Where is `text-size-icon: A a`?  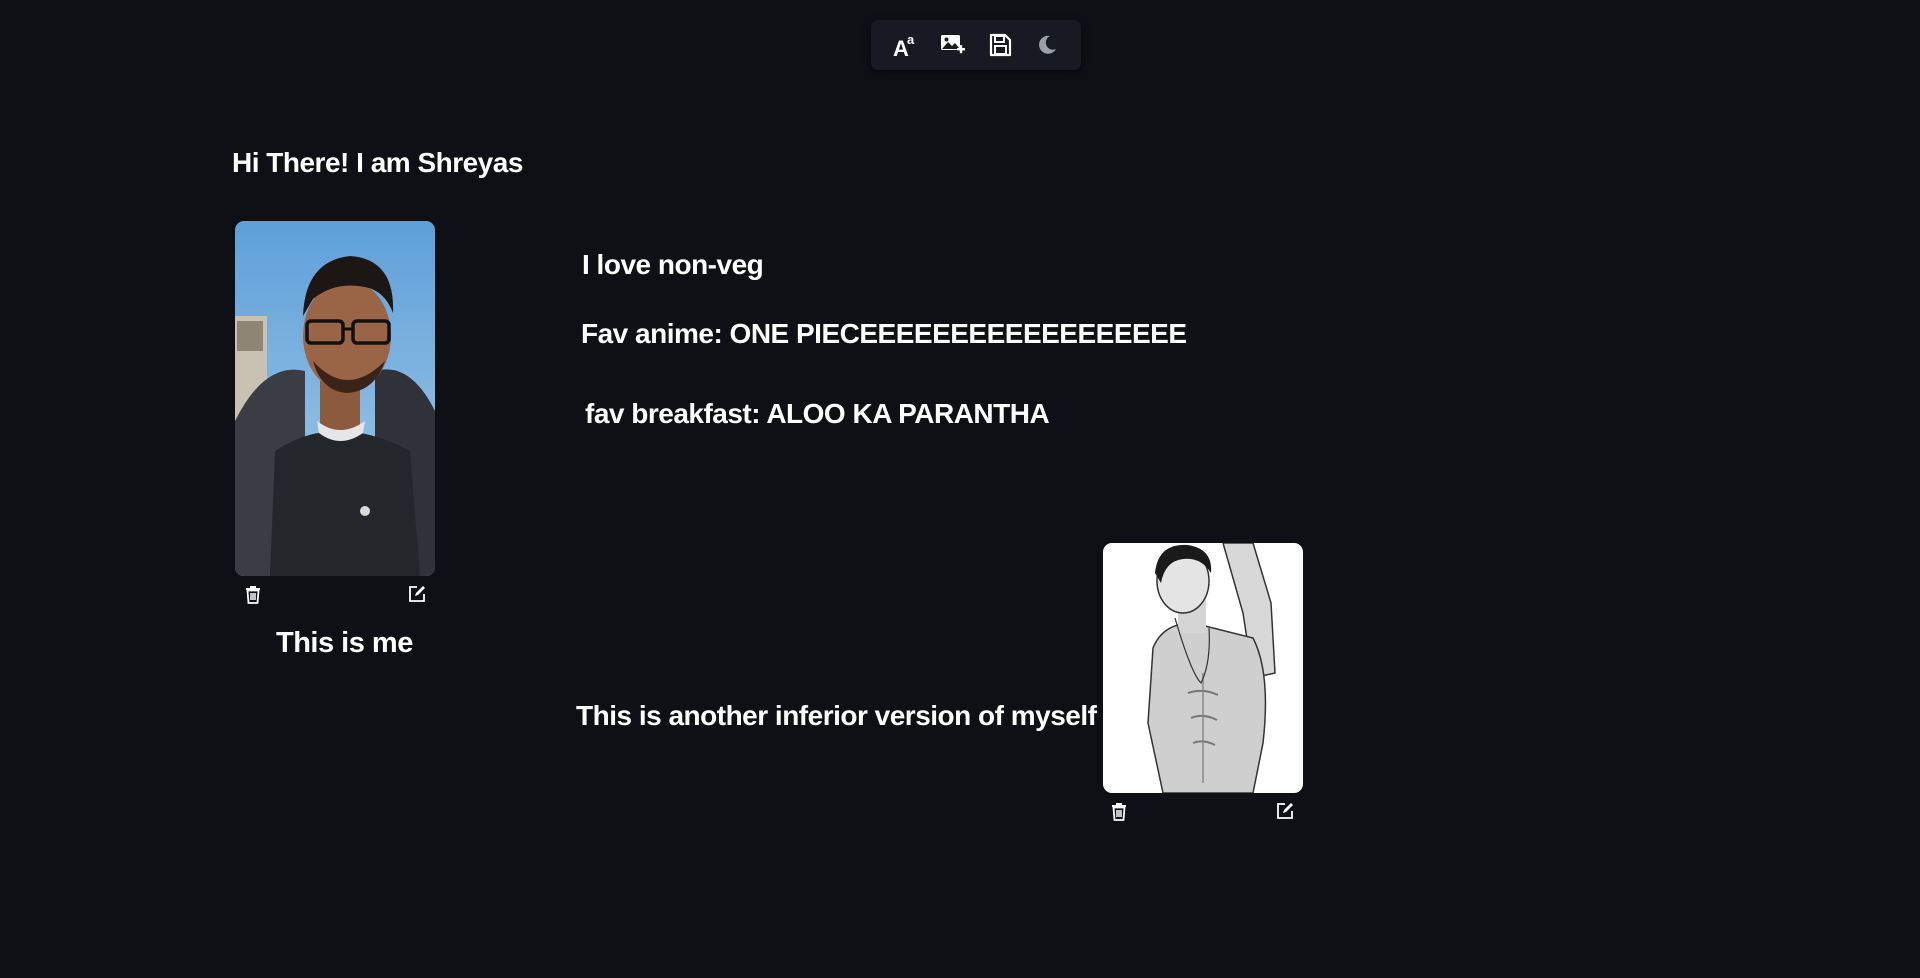 text-size-icon: A a is located at coordinates (905, 45).